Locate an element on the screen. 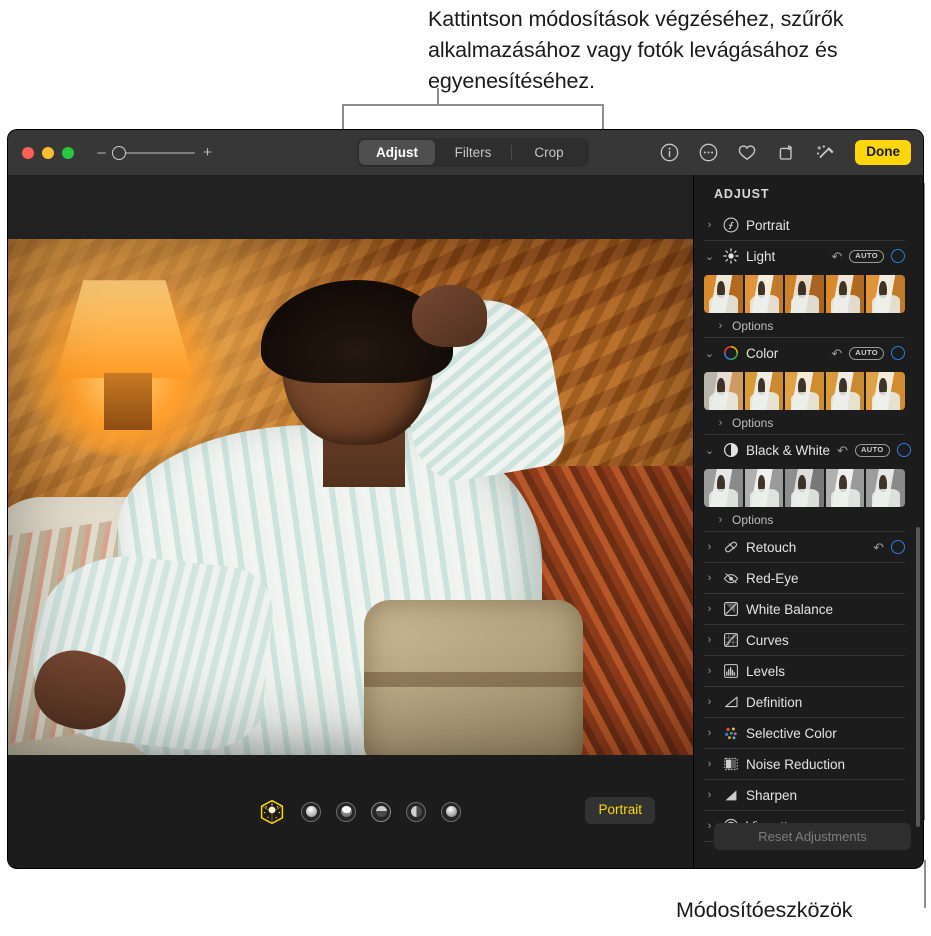 The width and height of the screenshot is (931, 936). contour-light-icon is located at coordinates (346, 811).